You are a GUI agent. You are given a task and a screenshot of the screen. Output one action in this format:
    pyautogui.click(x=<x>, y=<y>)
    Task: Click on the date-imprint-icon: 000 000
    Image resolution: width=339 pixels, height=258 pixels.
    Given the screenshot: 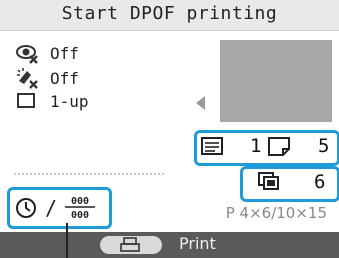 What is the action you would take?
    pyautogui.click(x=80, y=208)
    